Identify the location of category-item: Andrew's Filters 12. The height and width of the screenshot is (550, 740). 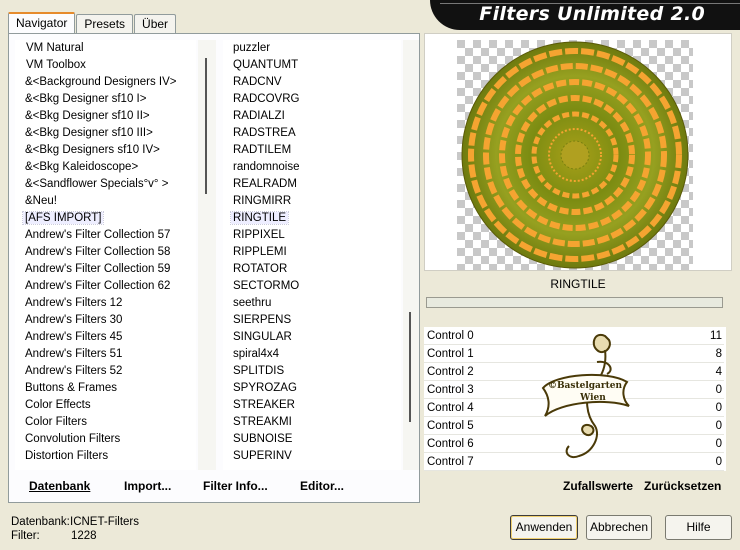
(105, 303).